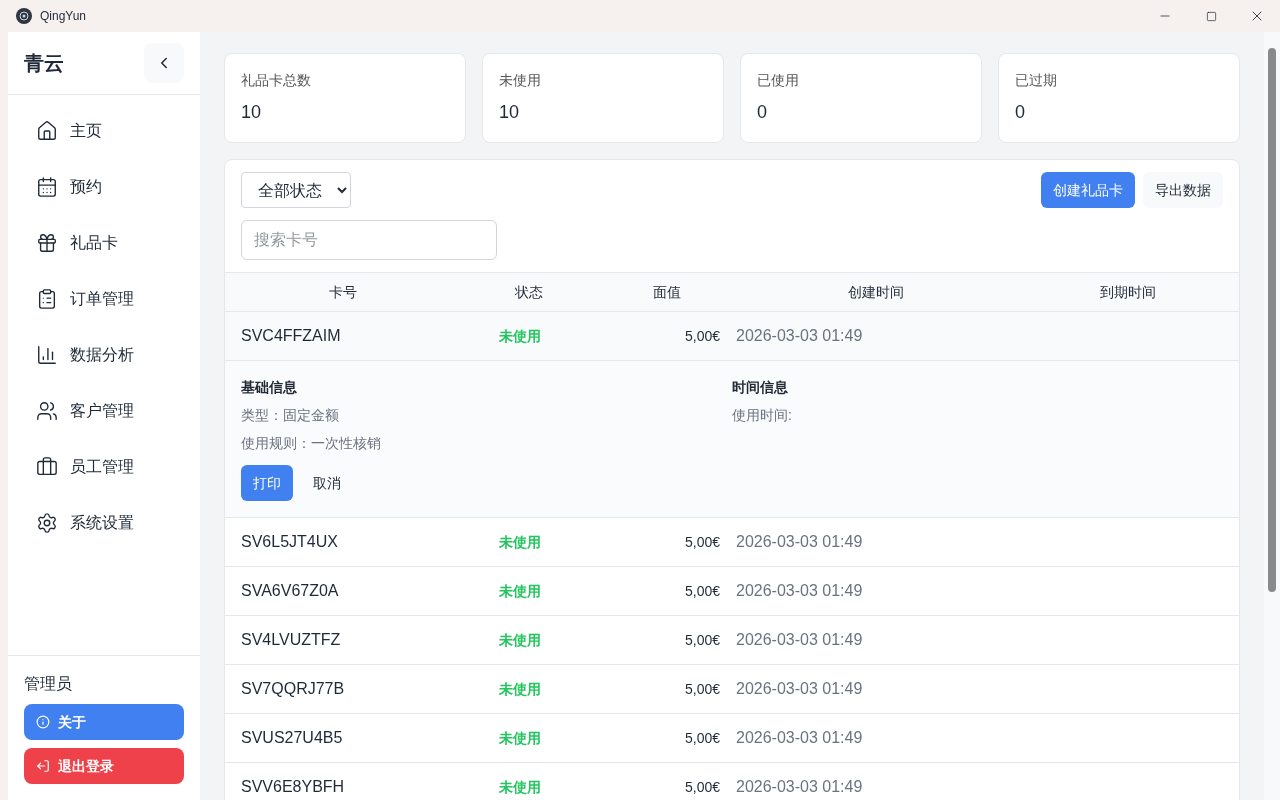 This screenshot has height=800, width=1280. What do you see at coordinates (104, 355) in the screenshot?
I see `nav-item: 数据分析` at bounding box center [104, 355].